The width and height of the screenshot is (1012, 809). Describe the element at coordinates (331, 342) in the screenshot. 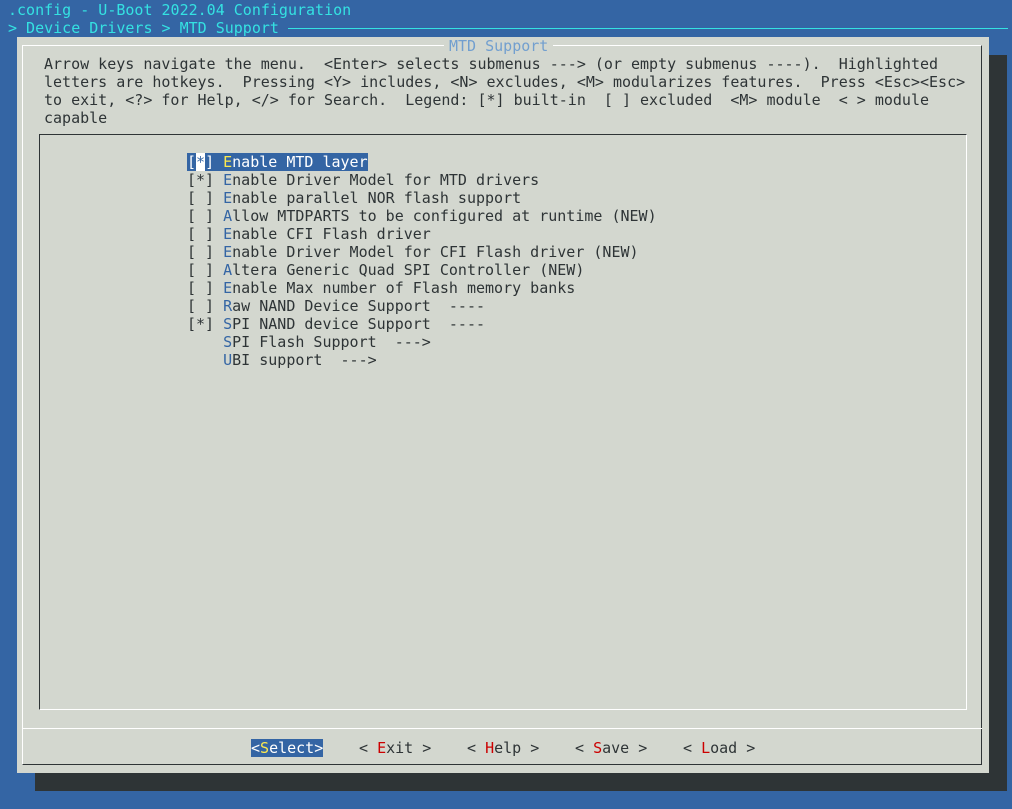

I see `menu-item-label: PI Flash Support --->` at that location.